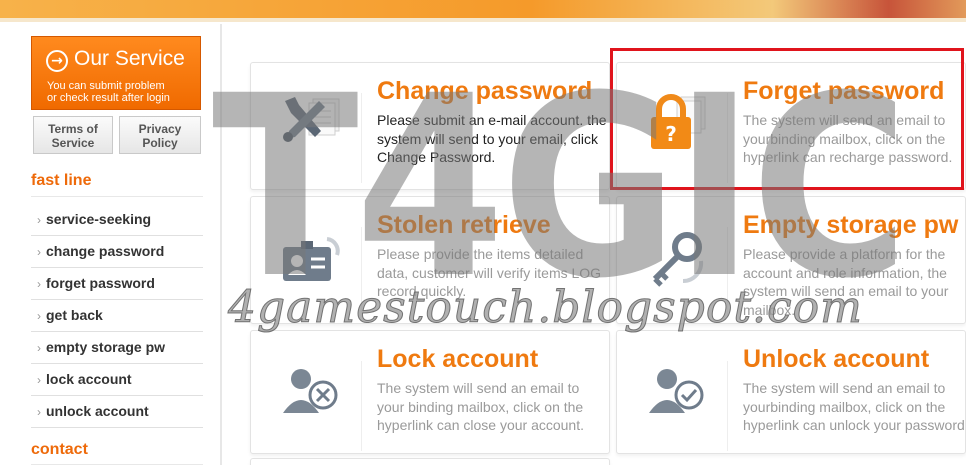 The image size is (966, 465). I want to click on key-icon, so click(677, 257).